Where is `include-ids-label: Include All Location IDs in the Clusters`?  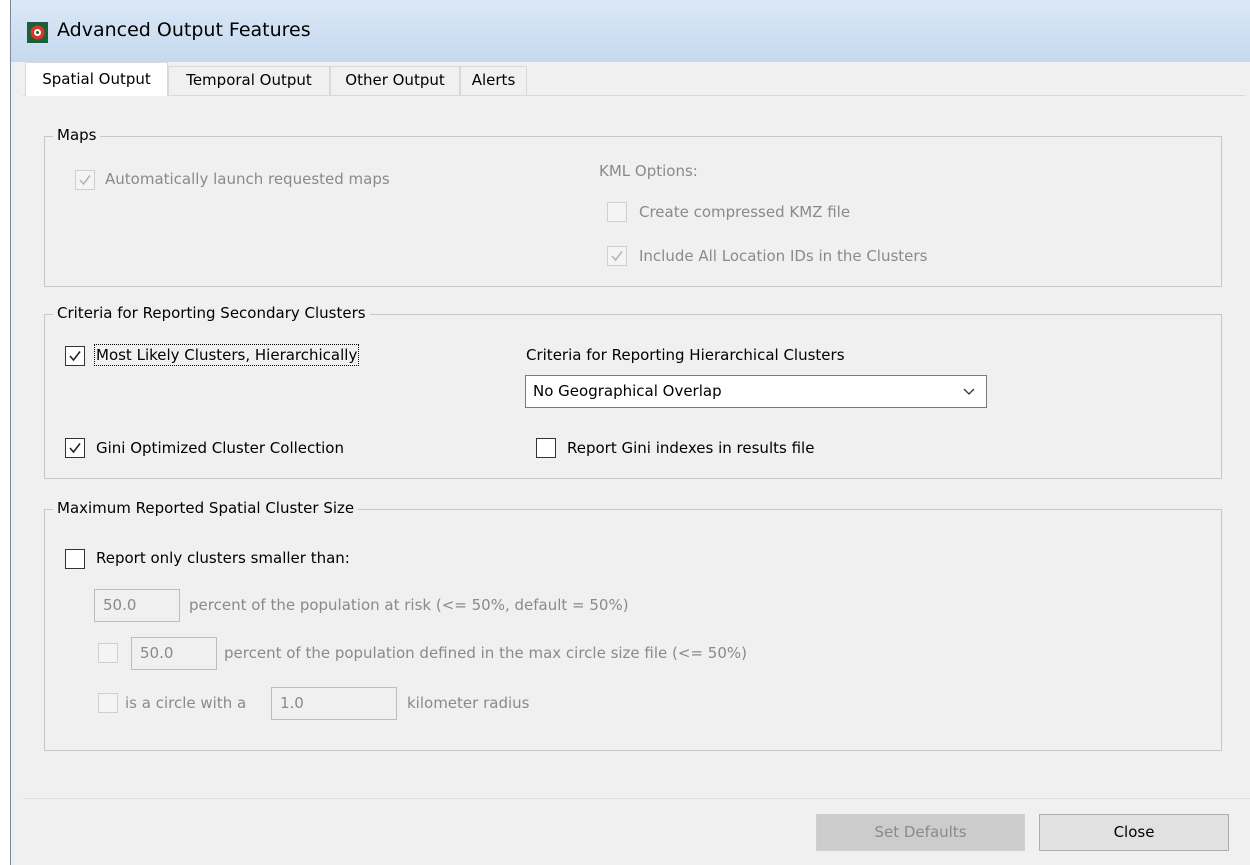 include-ids-label: Include All Location IDs in the Clusters is located at coordinates (783, 256).